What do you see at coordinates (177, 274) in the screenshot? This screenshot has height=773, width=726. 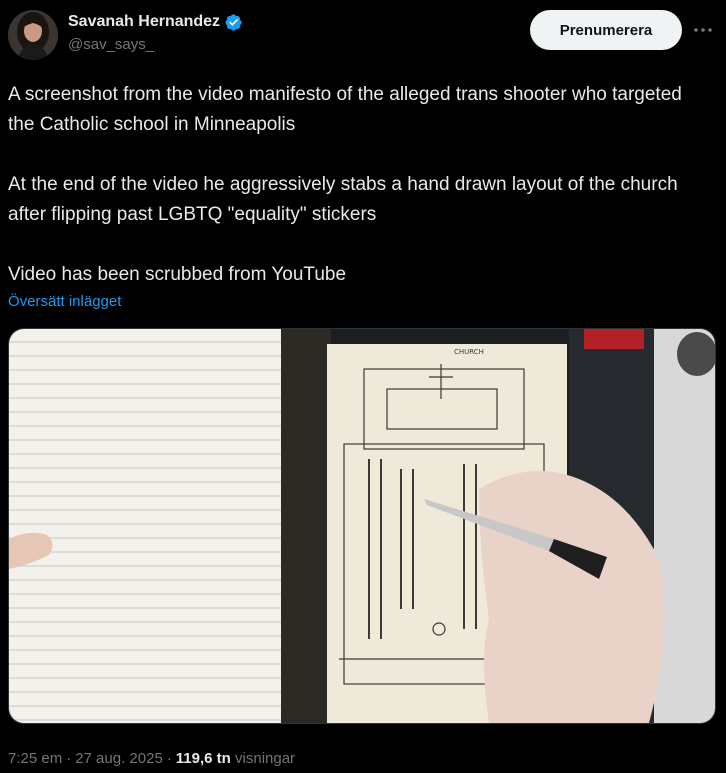 I see `tweet-paragraph-3: Video has been scrubbed from YouTube` at bounding box center [177, 274].